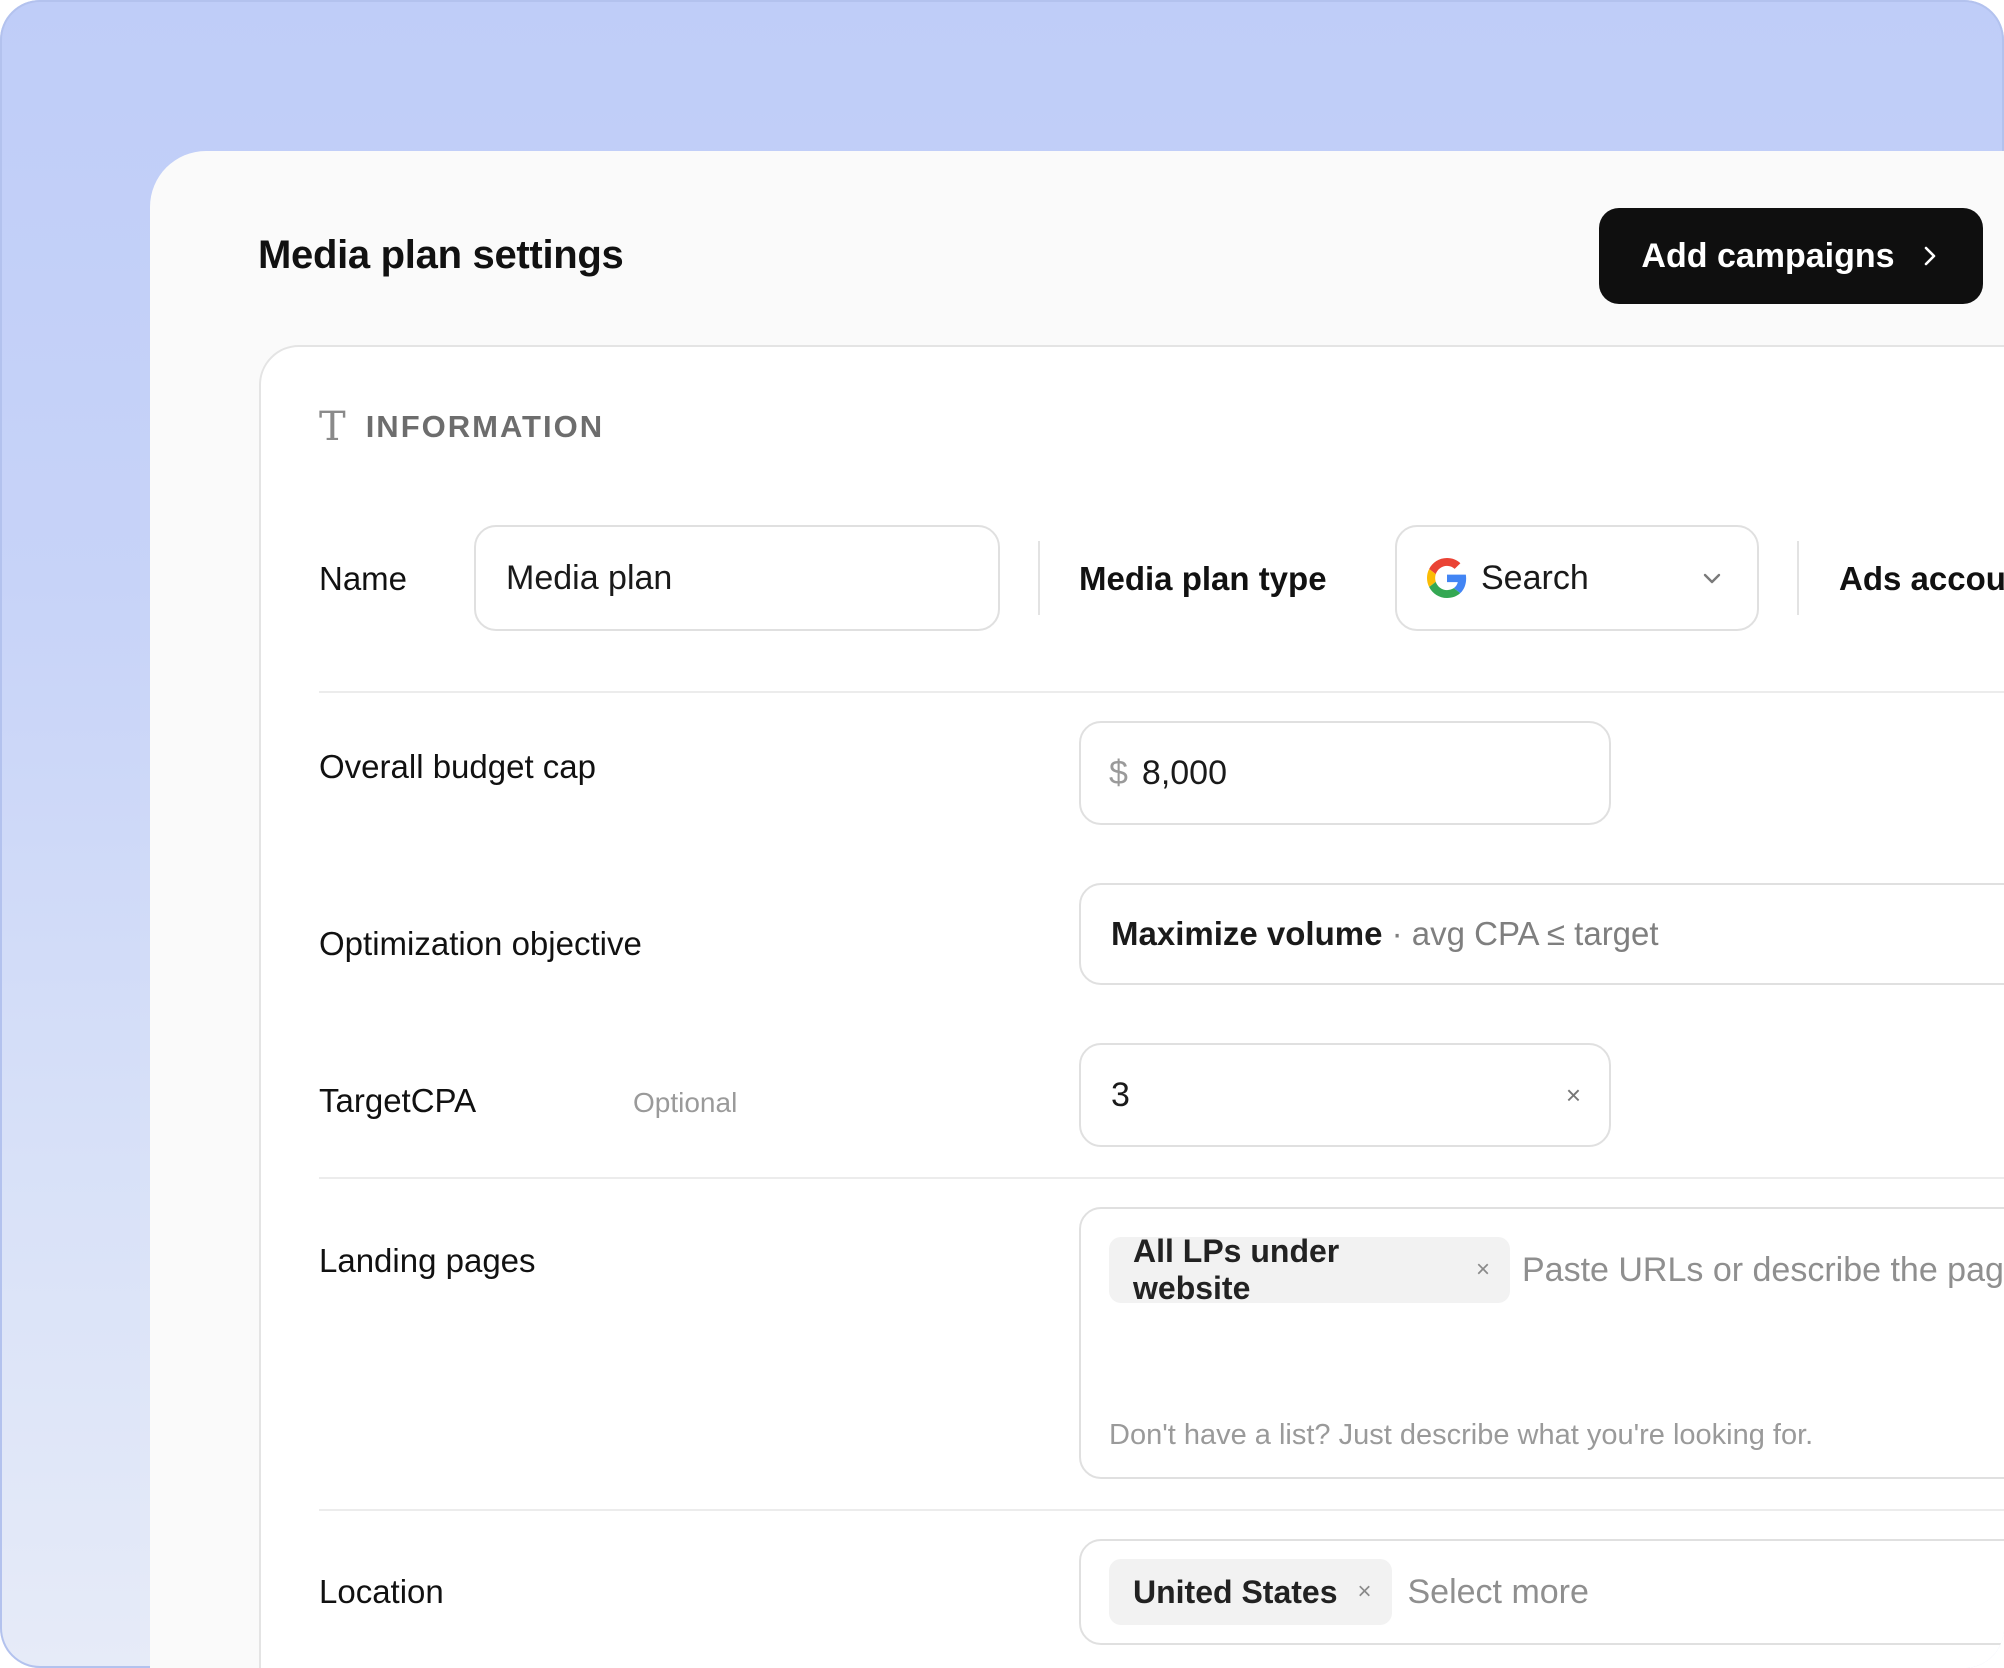 This screenshot has height=1668, width=2004. I want to click on landing-pages-placeholder: Paste URLs or describe the pages you wa, so click(1762, 1269).